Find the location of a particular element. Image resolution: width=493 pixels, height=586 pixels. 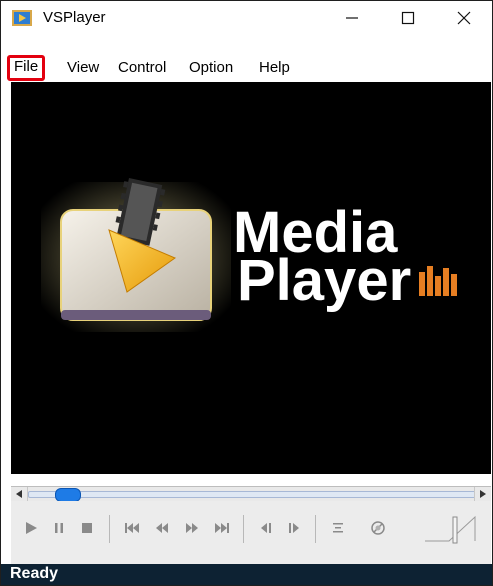

seek-left-arrow is located at coordinates (19, 494).